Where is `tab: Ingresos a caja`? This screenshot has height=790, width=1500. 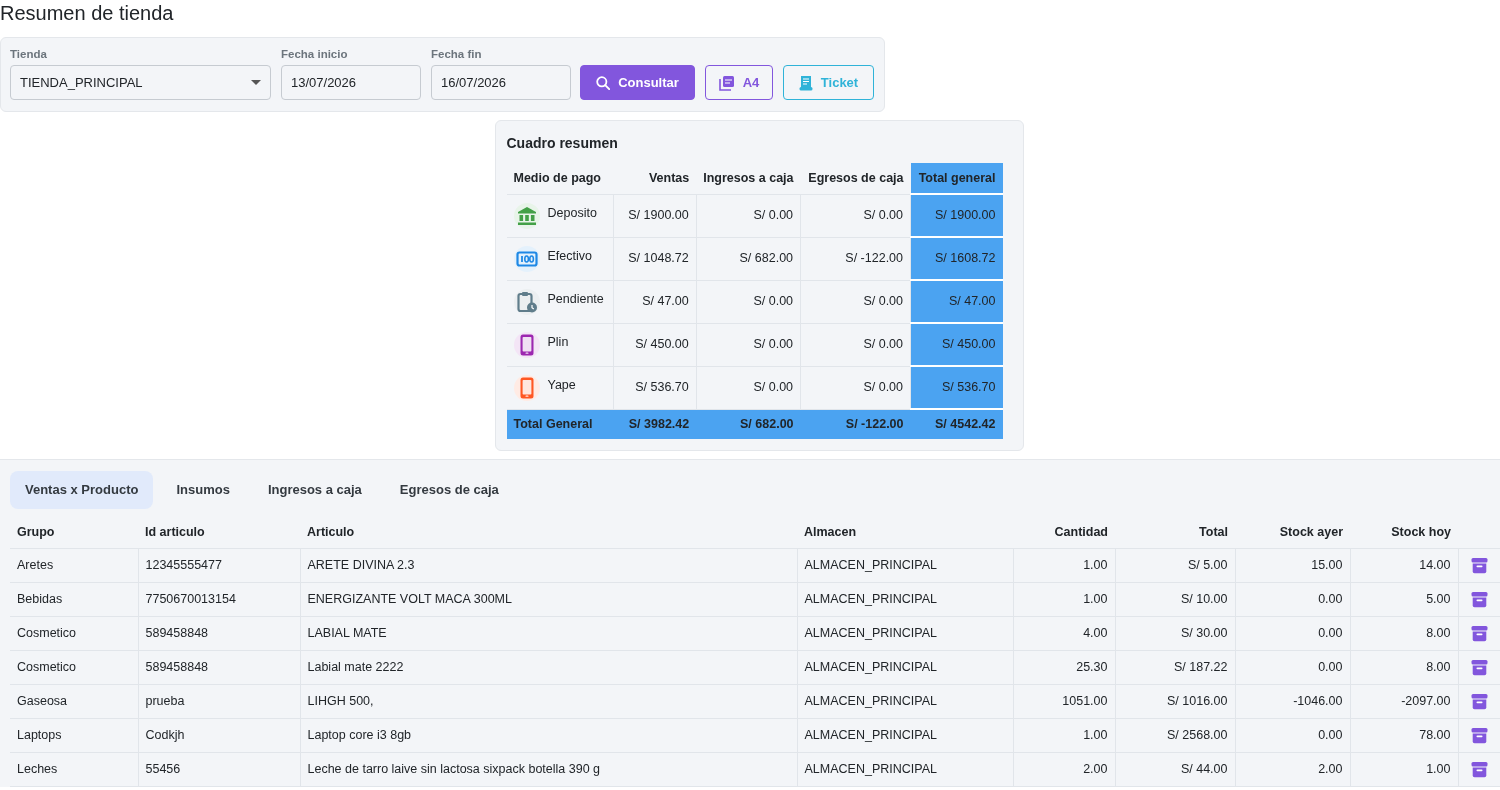 tab: Ingresos a caja is located at coordinates (314, 490).